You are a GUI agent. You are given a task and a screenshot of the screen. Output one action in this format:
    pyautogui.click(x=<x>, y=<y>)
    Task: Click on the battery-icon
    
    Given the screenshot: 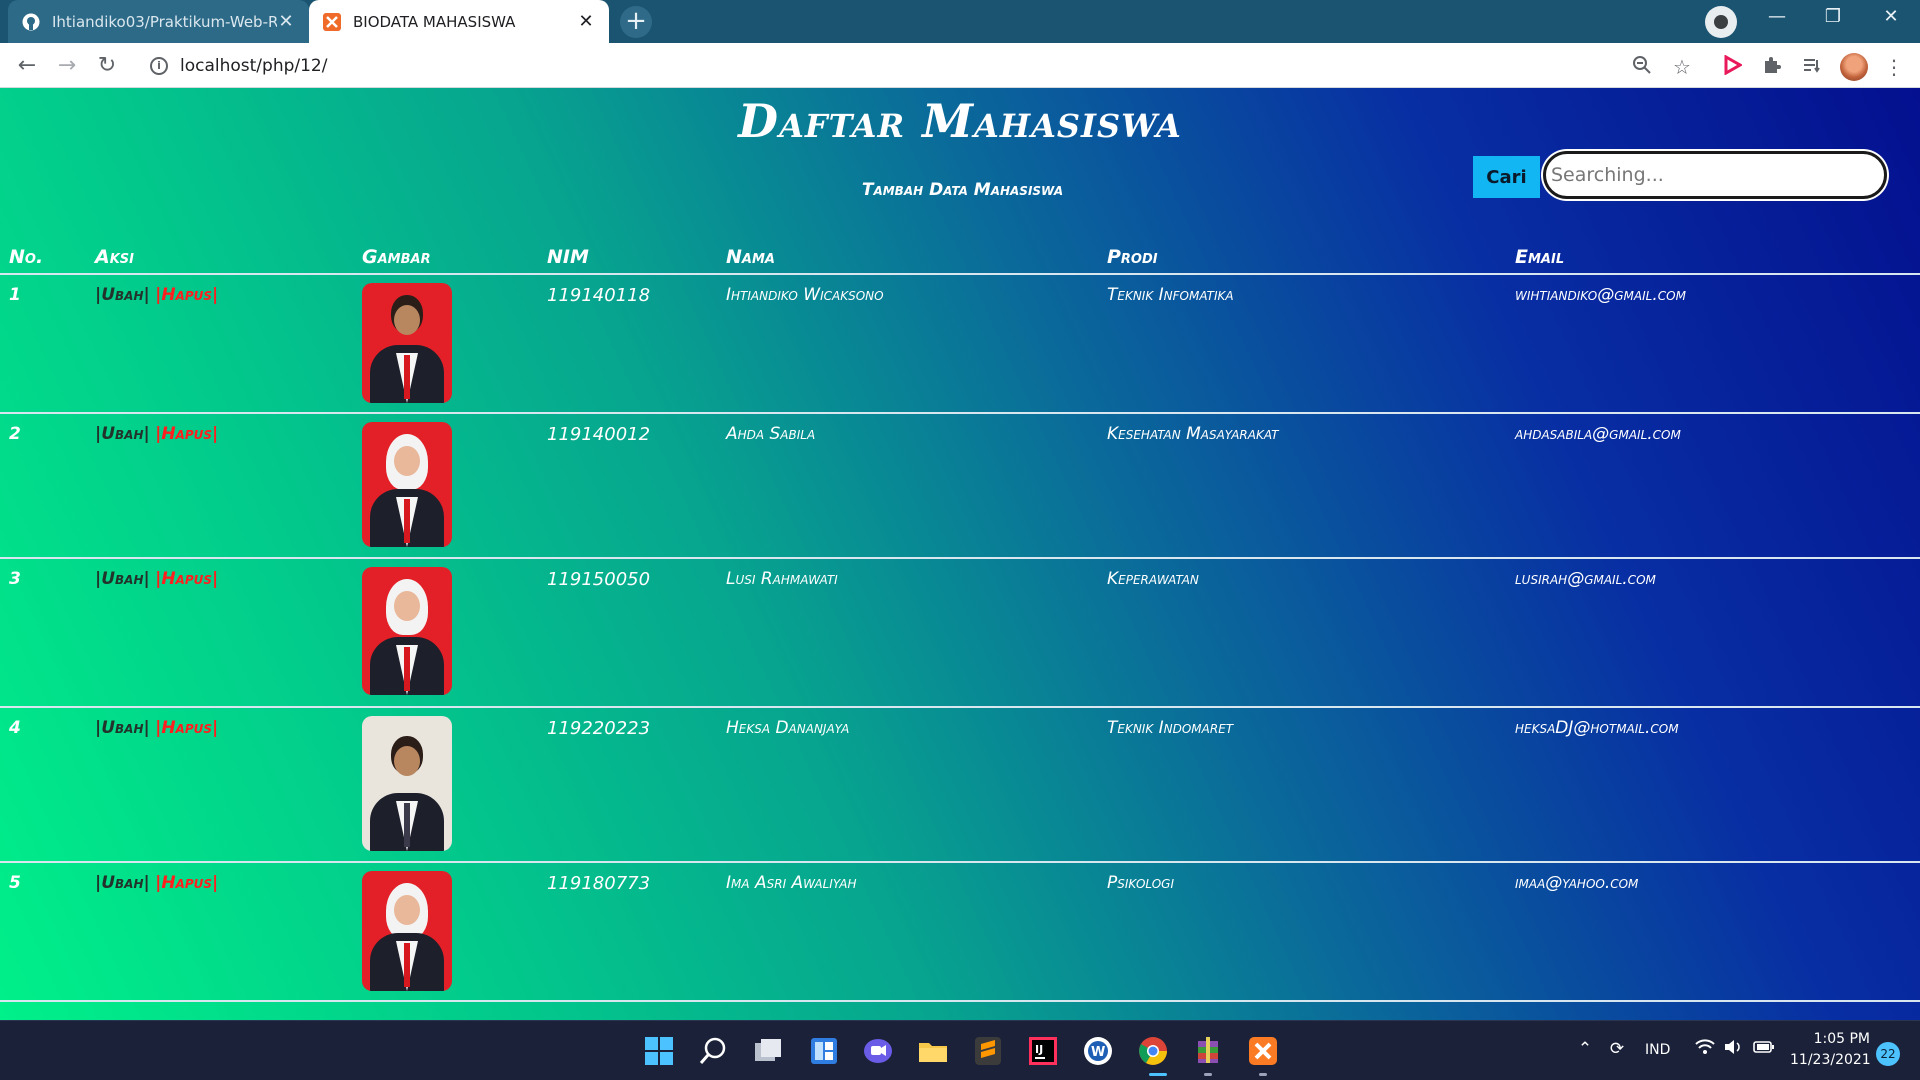 What is the action you would take?
    pyautogui.click(x=1764, y=1049)
    